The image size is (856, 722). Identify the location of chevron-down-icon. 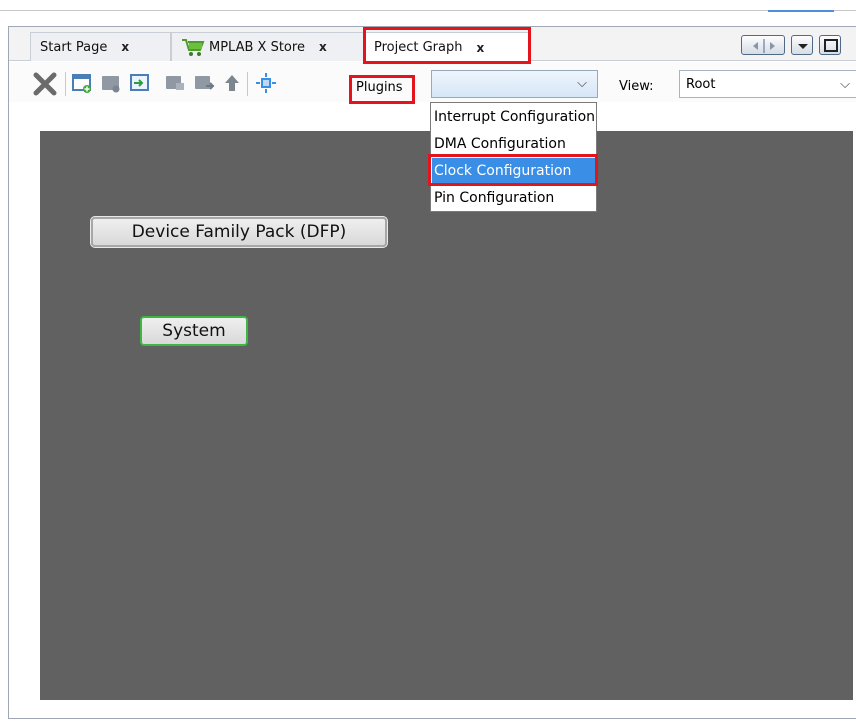
(803, 46).